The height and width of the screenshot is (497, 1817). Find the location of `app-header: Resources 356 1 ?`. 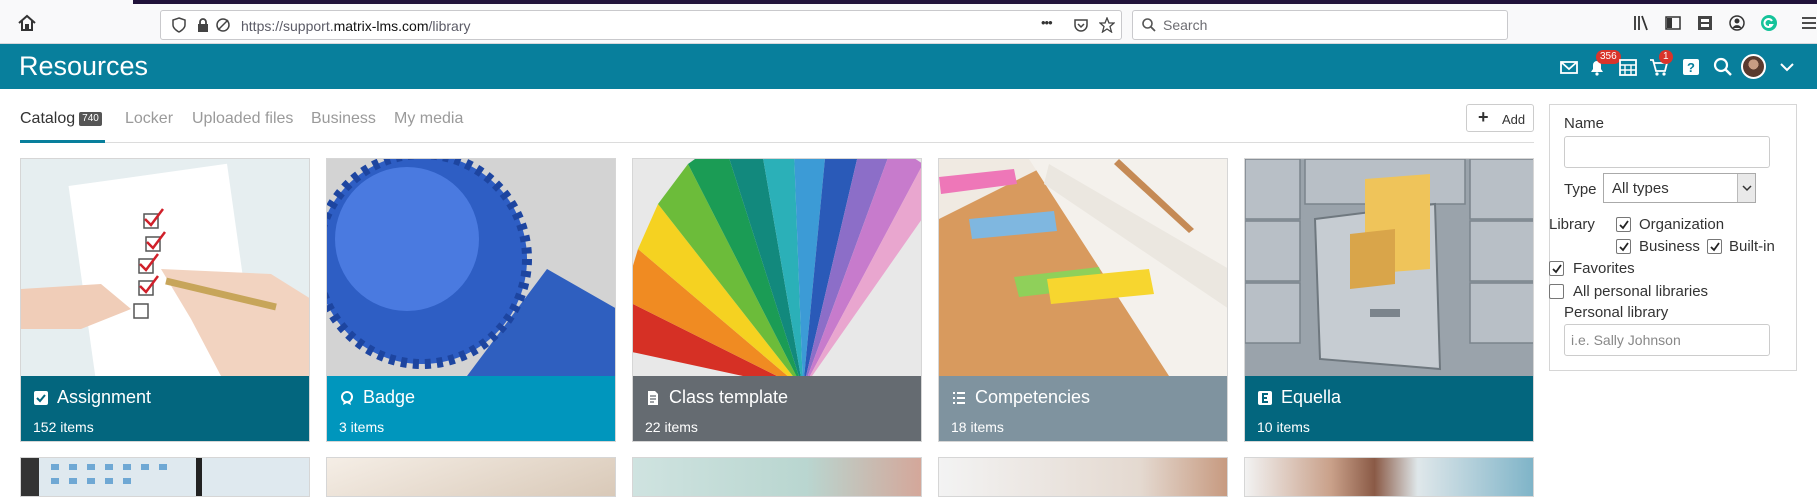

app-header: Resources 356 1 ? is located at coordinates (908, 66).